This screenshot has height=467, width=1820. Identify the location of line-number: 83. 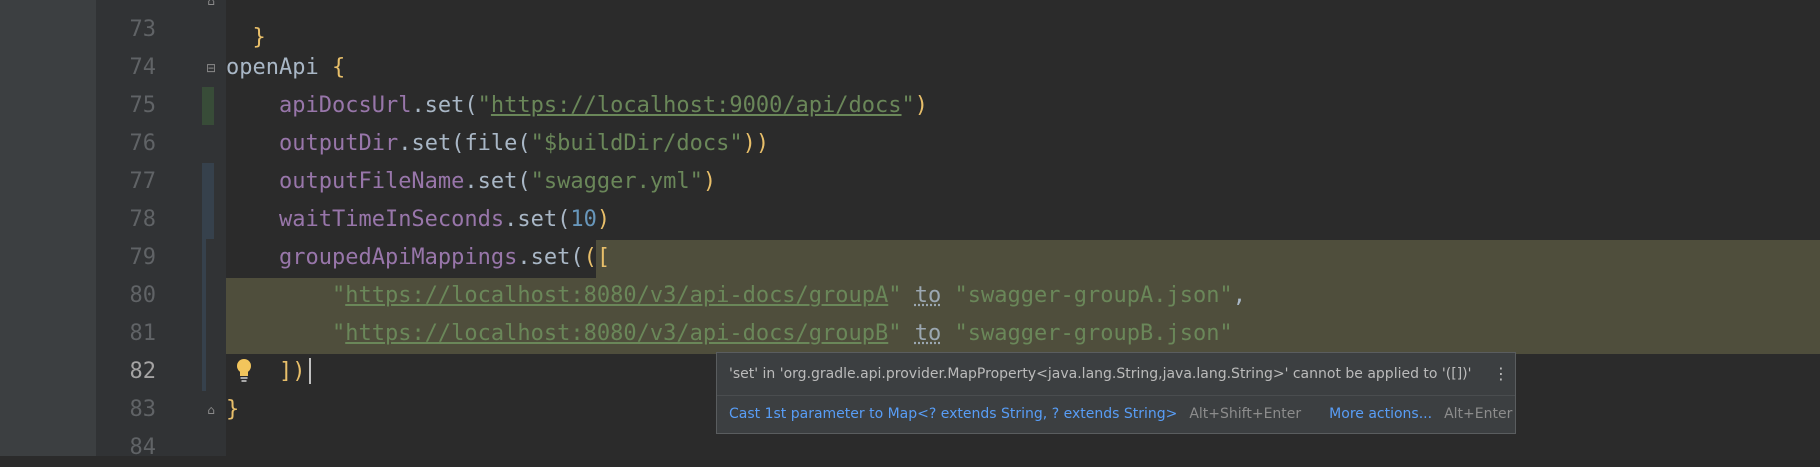
(143, 409).